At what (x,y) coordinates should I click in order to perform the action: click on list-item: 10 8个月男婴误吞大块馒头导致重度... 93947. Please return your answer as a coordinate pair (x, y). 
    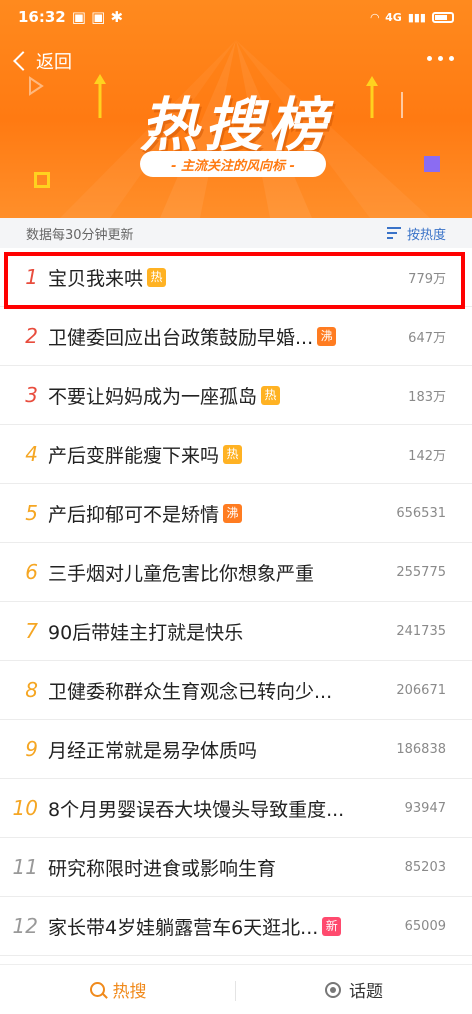
    Looking at the image, I should click on (236, 808).